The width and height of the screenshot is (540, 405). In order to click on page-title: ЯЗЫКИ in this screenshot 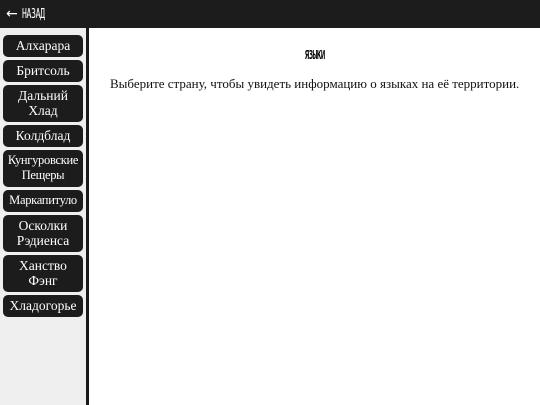, I will do `click(314, 55)`.